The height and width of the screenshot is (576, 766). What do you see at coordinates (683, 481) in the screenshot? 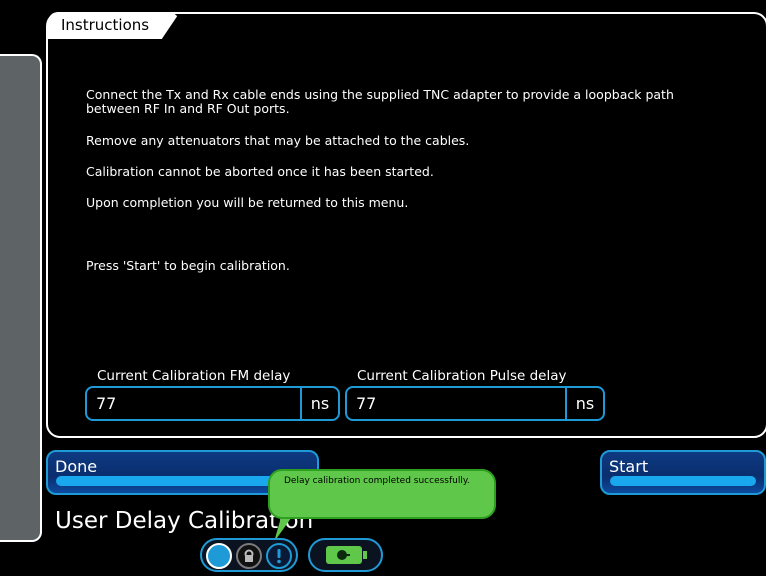
I see `start-button-bar` at bounding box center [683, 481].